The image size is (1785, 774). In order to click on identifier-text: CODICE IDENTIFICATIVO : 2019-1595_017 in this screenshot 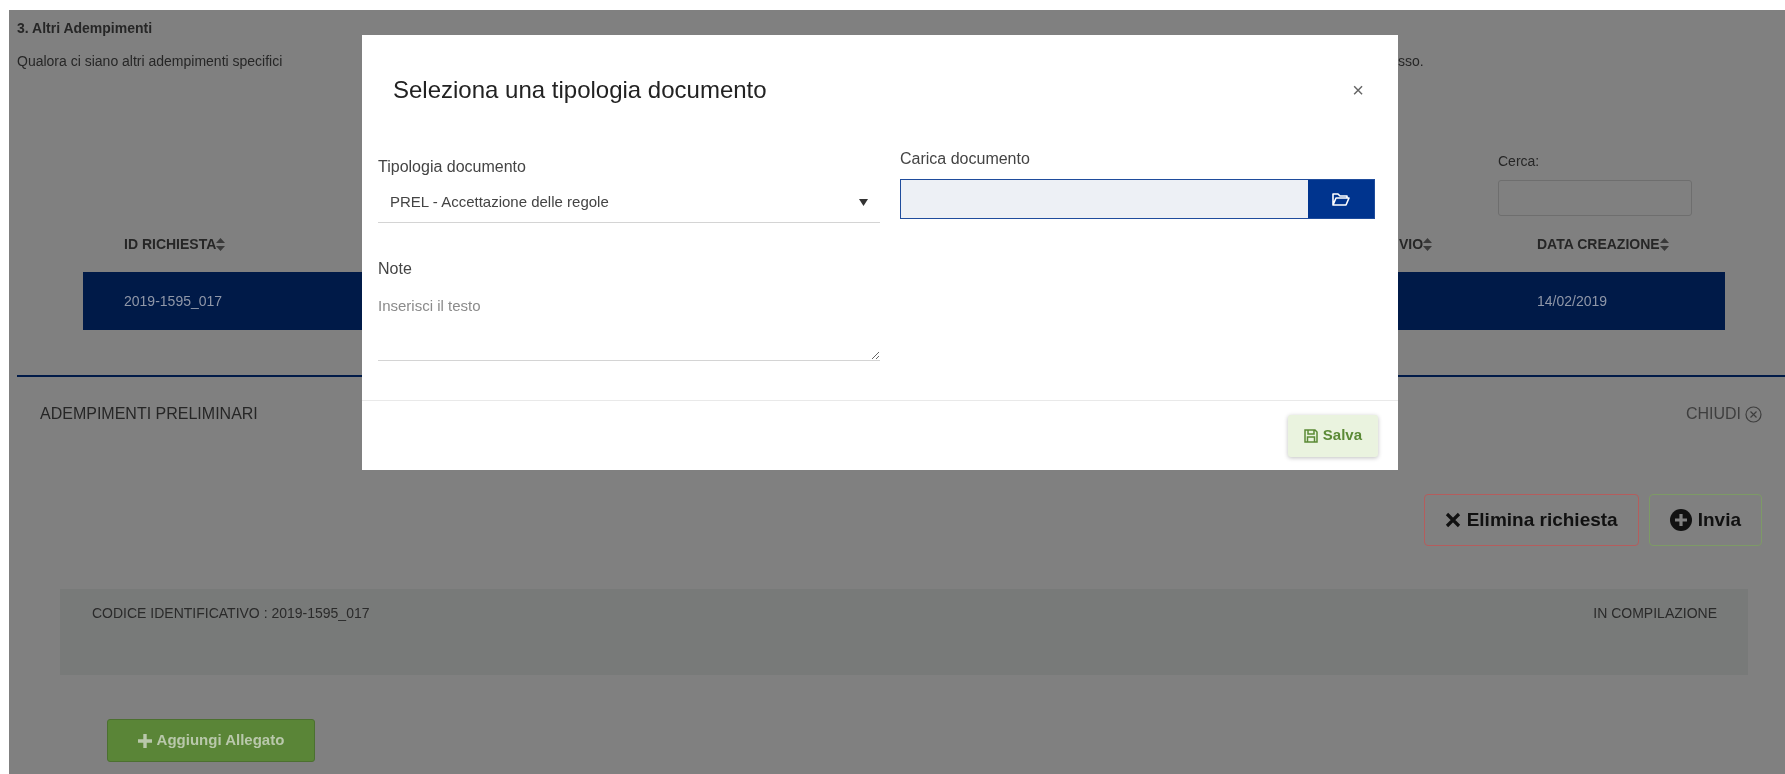, I will do `click(231, 613)`.